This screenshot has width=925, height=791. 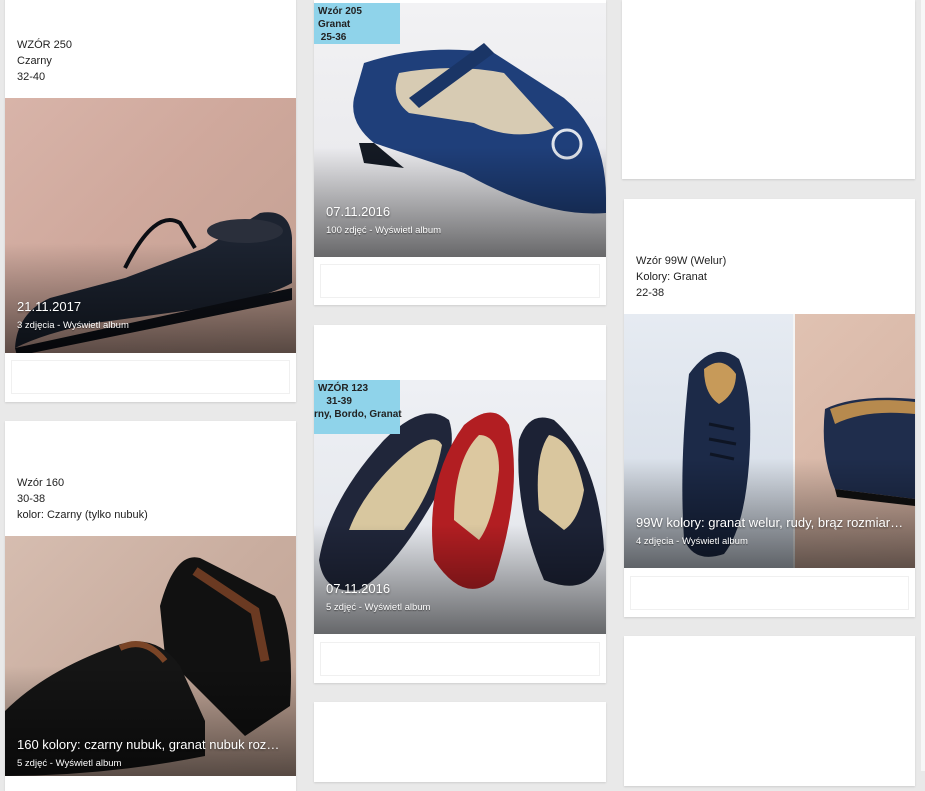 I want to click on album-card-partial-bottom-right, so click(x=769, y=711).